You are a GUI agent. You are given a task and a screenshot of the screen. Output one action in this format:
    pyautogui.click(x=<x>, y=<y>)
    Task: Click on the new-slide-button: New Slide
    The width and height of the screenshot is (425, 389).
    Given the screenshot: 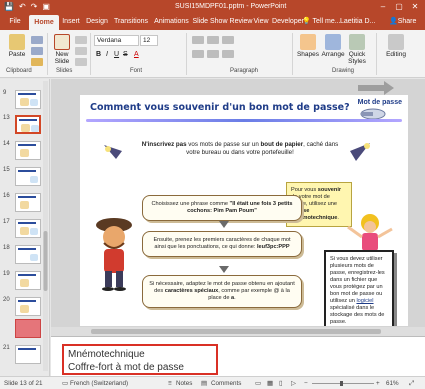 What is the action you would take?
    pyautogui.click(x=62, y=49)
    